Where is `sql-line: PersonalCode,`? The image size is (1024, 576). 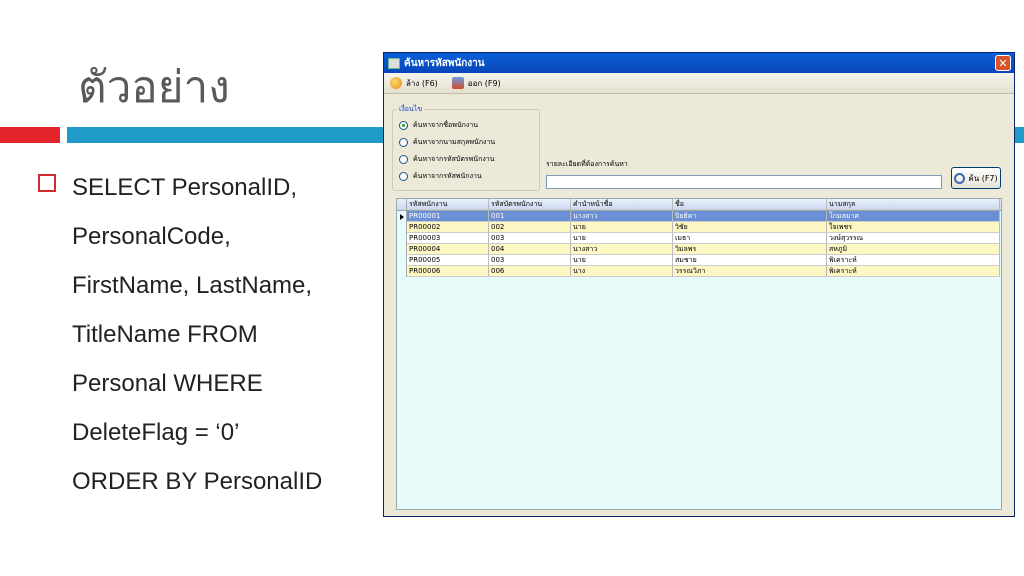
sql-line: PersonalCode, is located at coordinates (151, 236).